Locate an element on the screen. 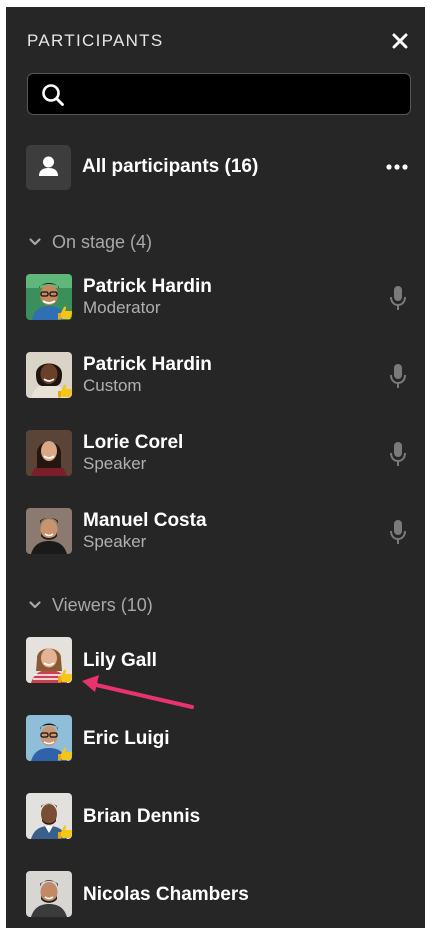  panel-title: PARTICIPANTS is located at coordinates (95, 40).